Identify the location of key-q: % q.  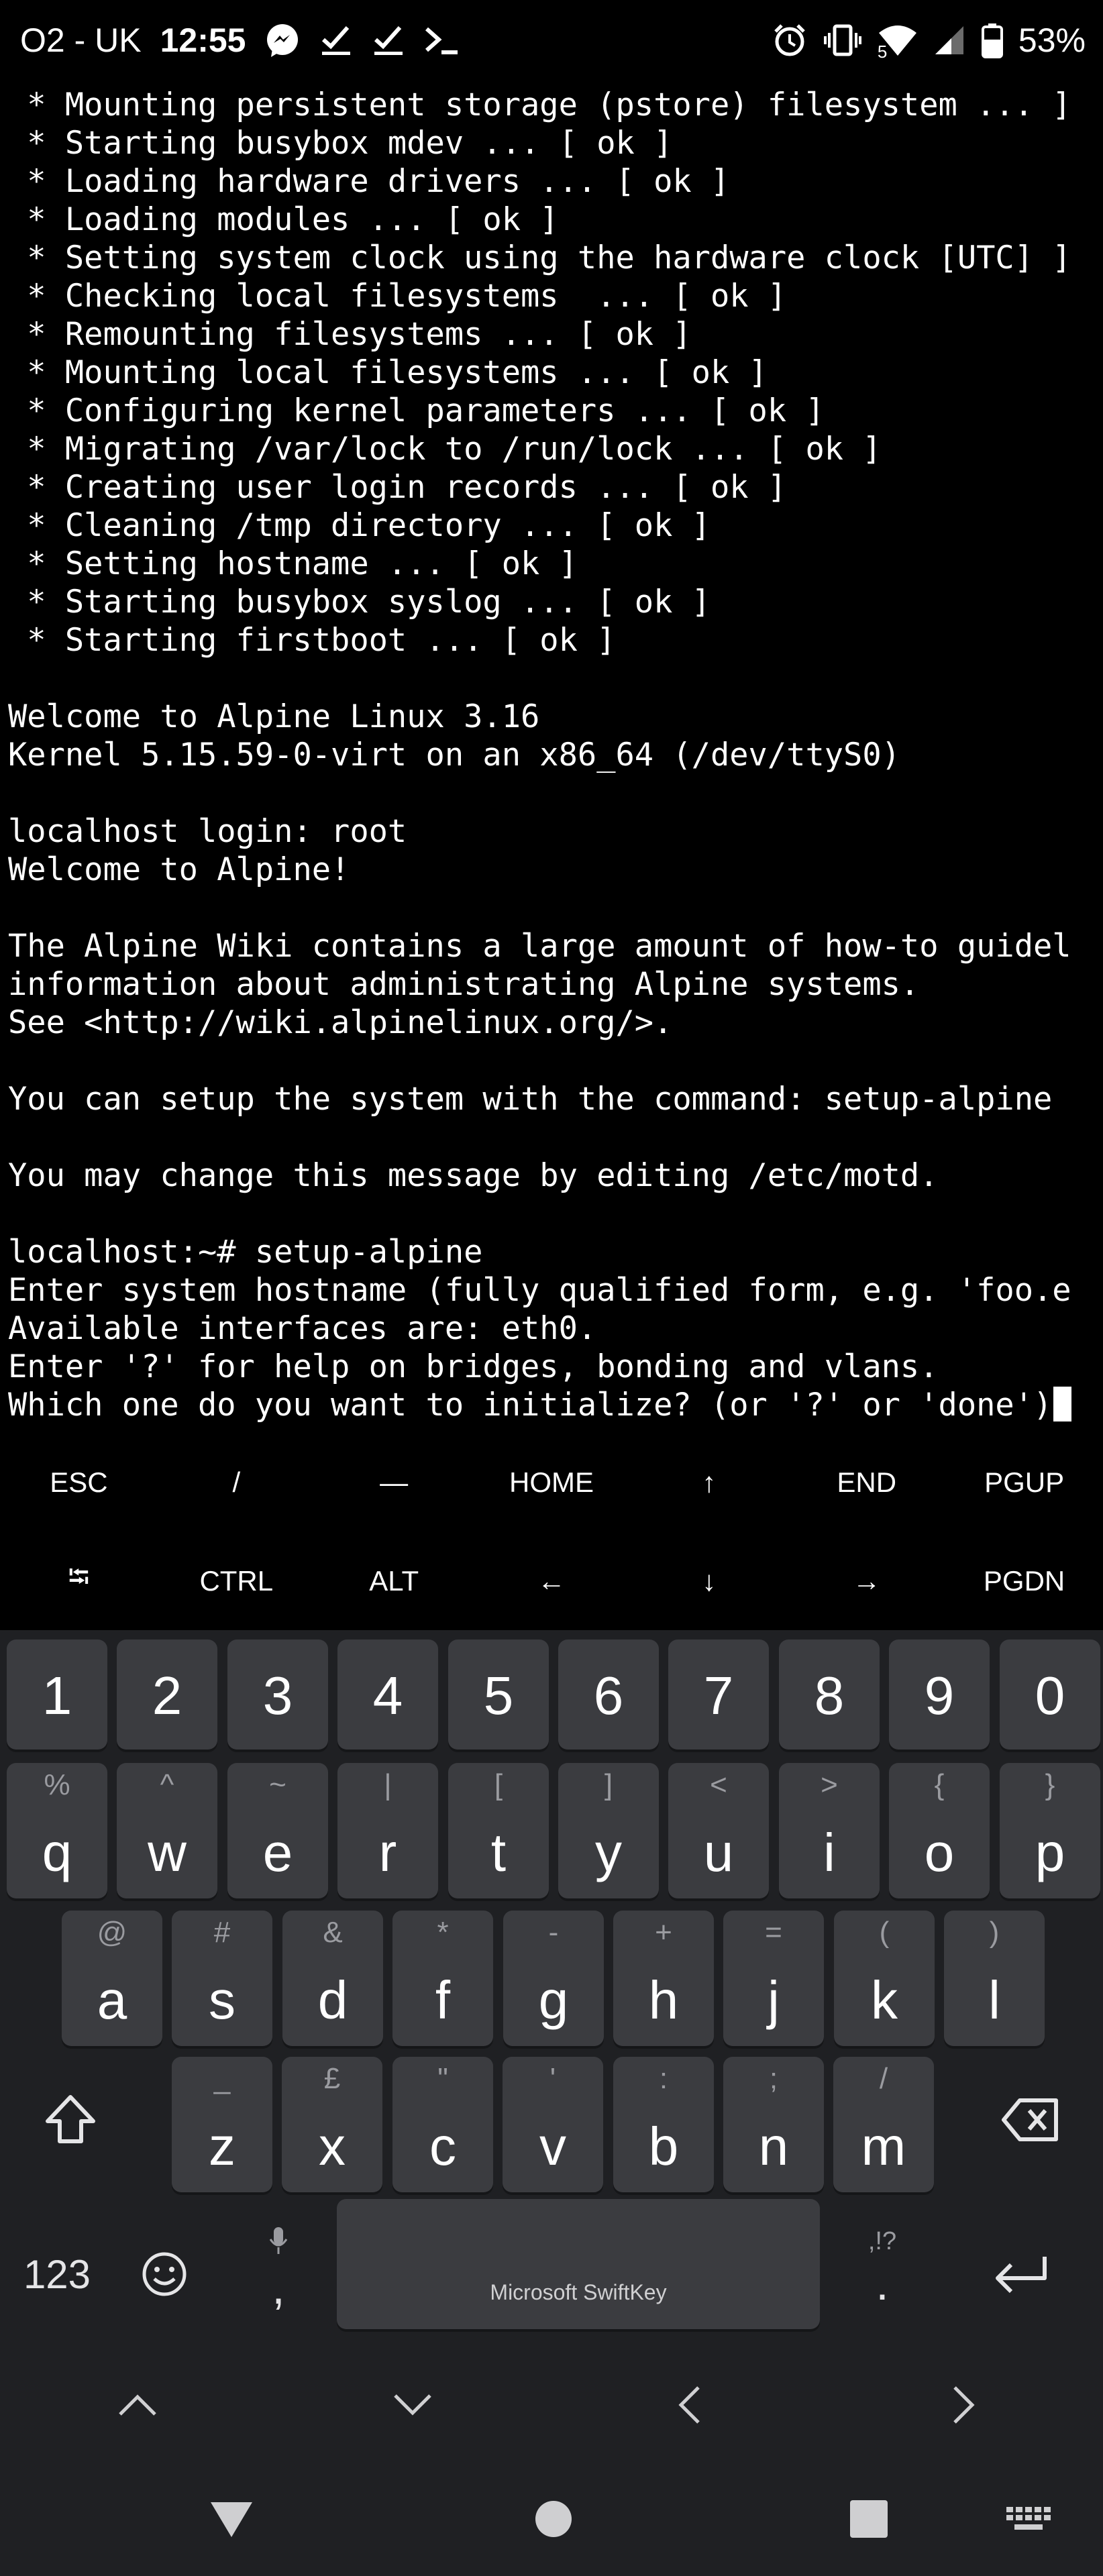
(57, 1830).